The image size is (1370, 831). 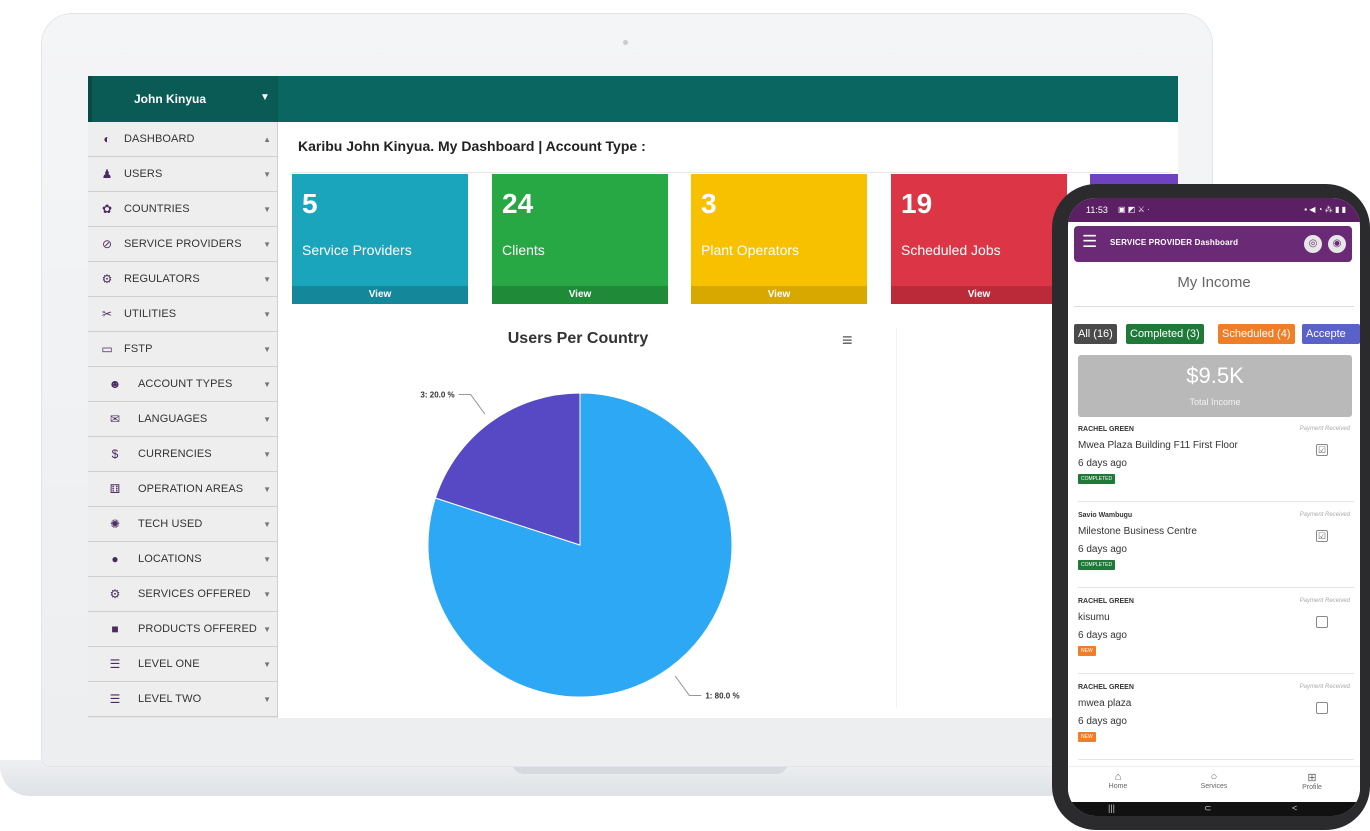 What do you see at coordinates (732, 172) in the screenshot?
I see `divider` at bounding box center [732, 172].